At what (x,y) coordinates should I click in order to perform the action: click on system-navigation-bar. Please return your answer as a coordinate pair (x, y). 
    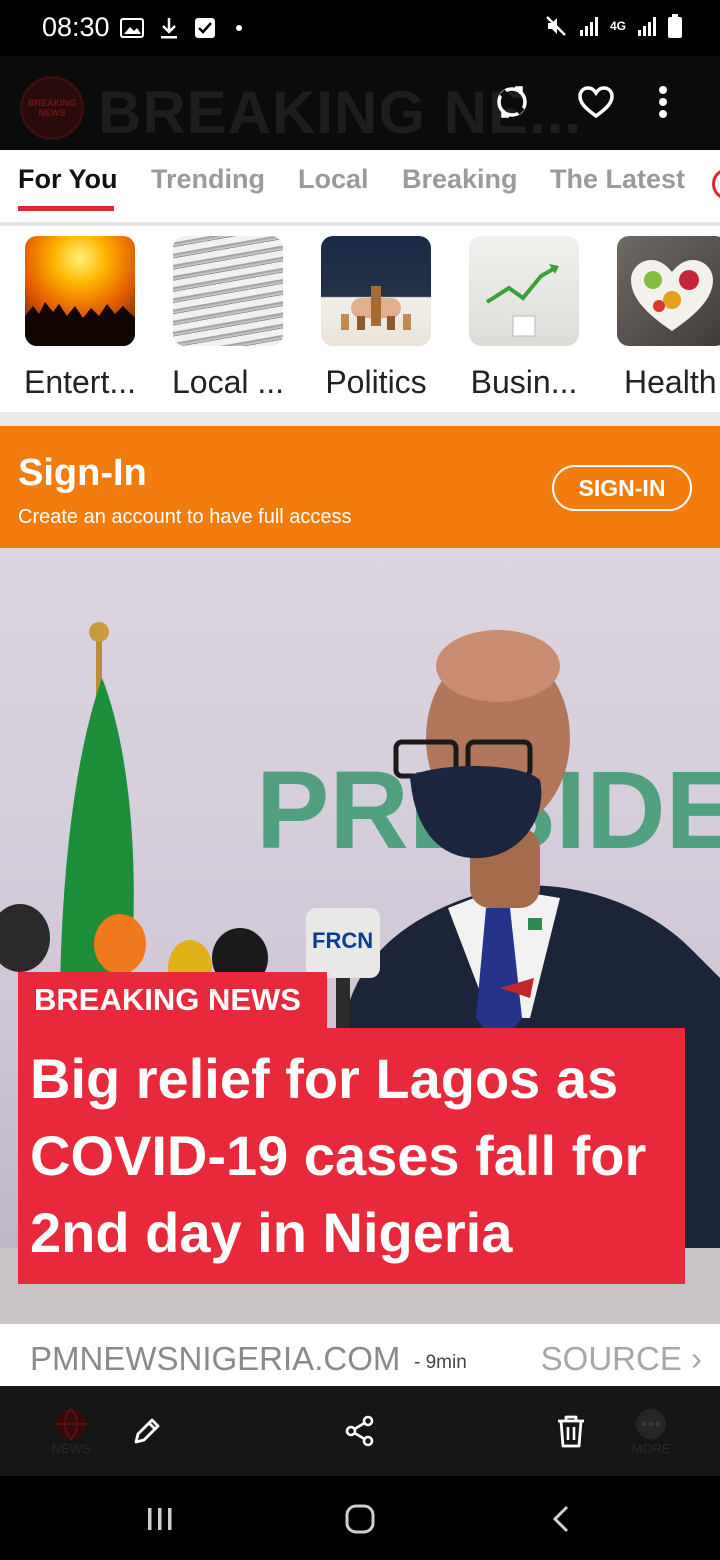
    Looking at the image, I should click on (360, 1518).